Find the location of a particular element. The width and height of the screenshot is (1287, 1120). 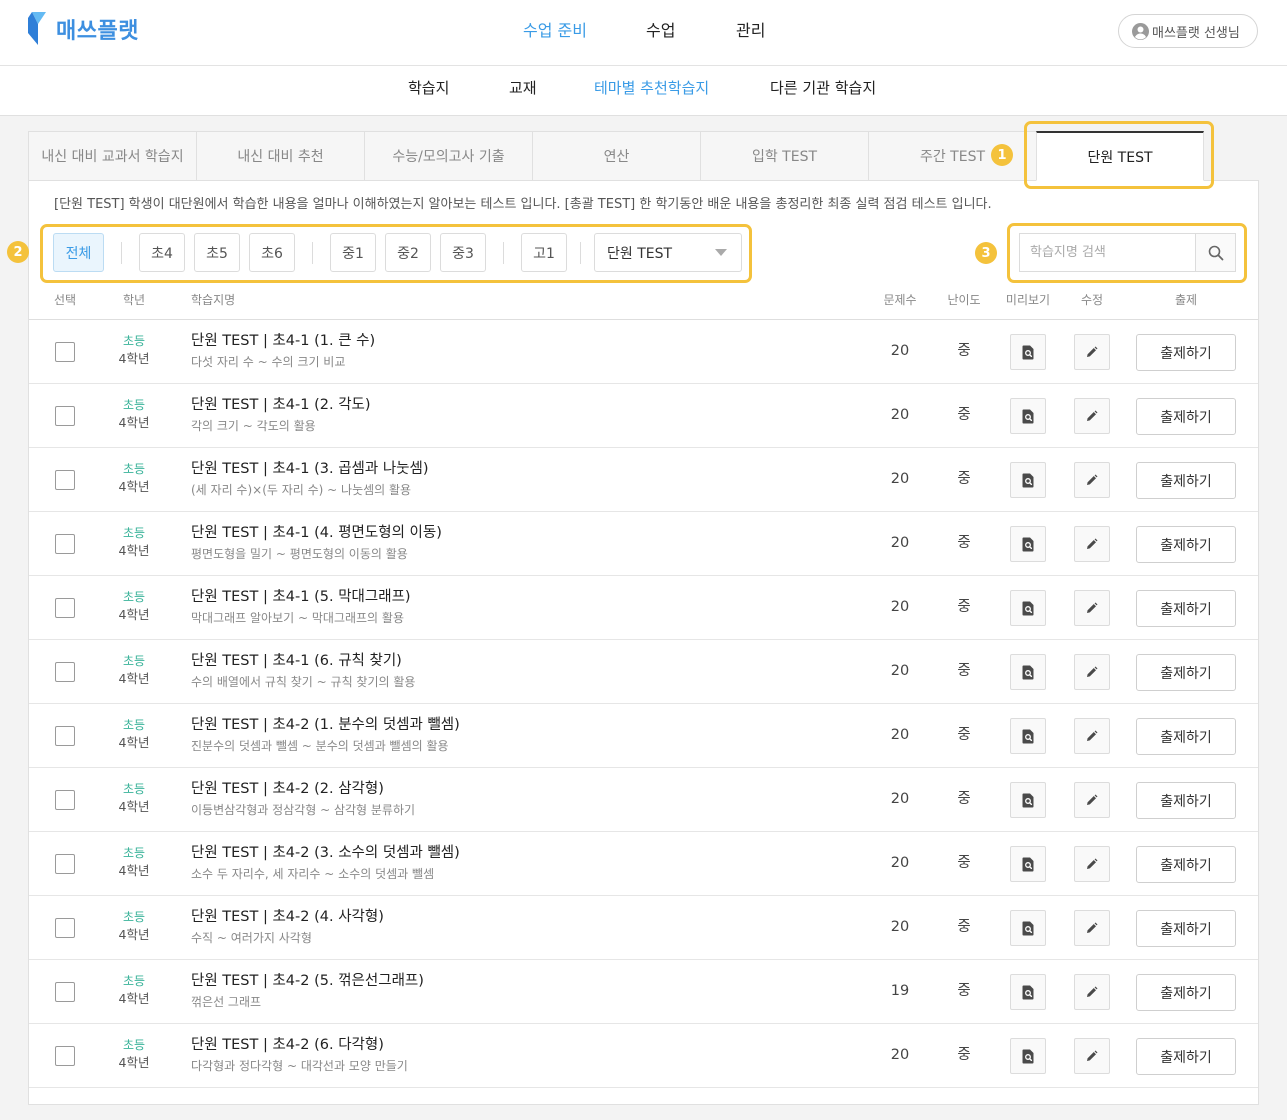

logo: 매쓰플랫 is located at coordinates (83, 28).